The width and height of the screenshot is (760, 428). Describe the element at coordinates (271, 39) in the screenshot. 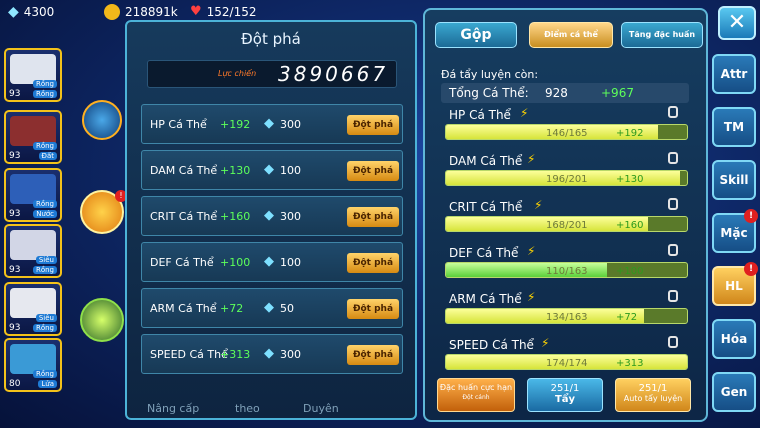

I see `breakthrough-title: Đột phá` at that location.